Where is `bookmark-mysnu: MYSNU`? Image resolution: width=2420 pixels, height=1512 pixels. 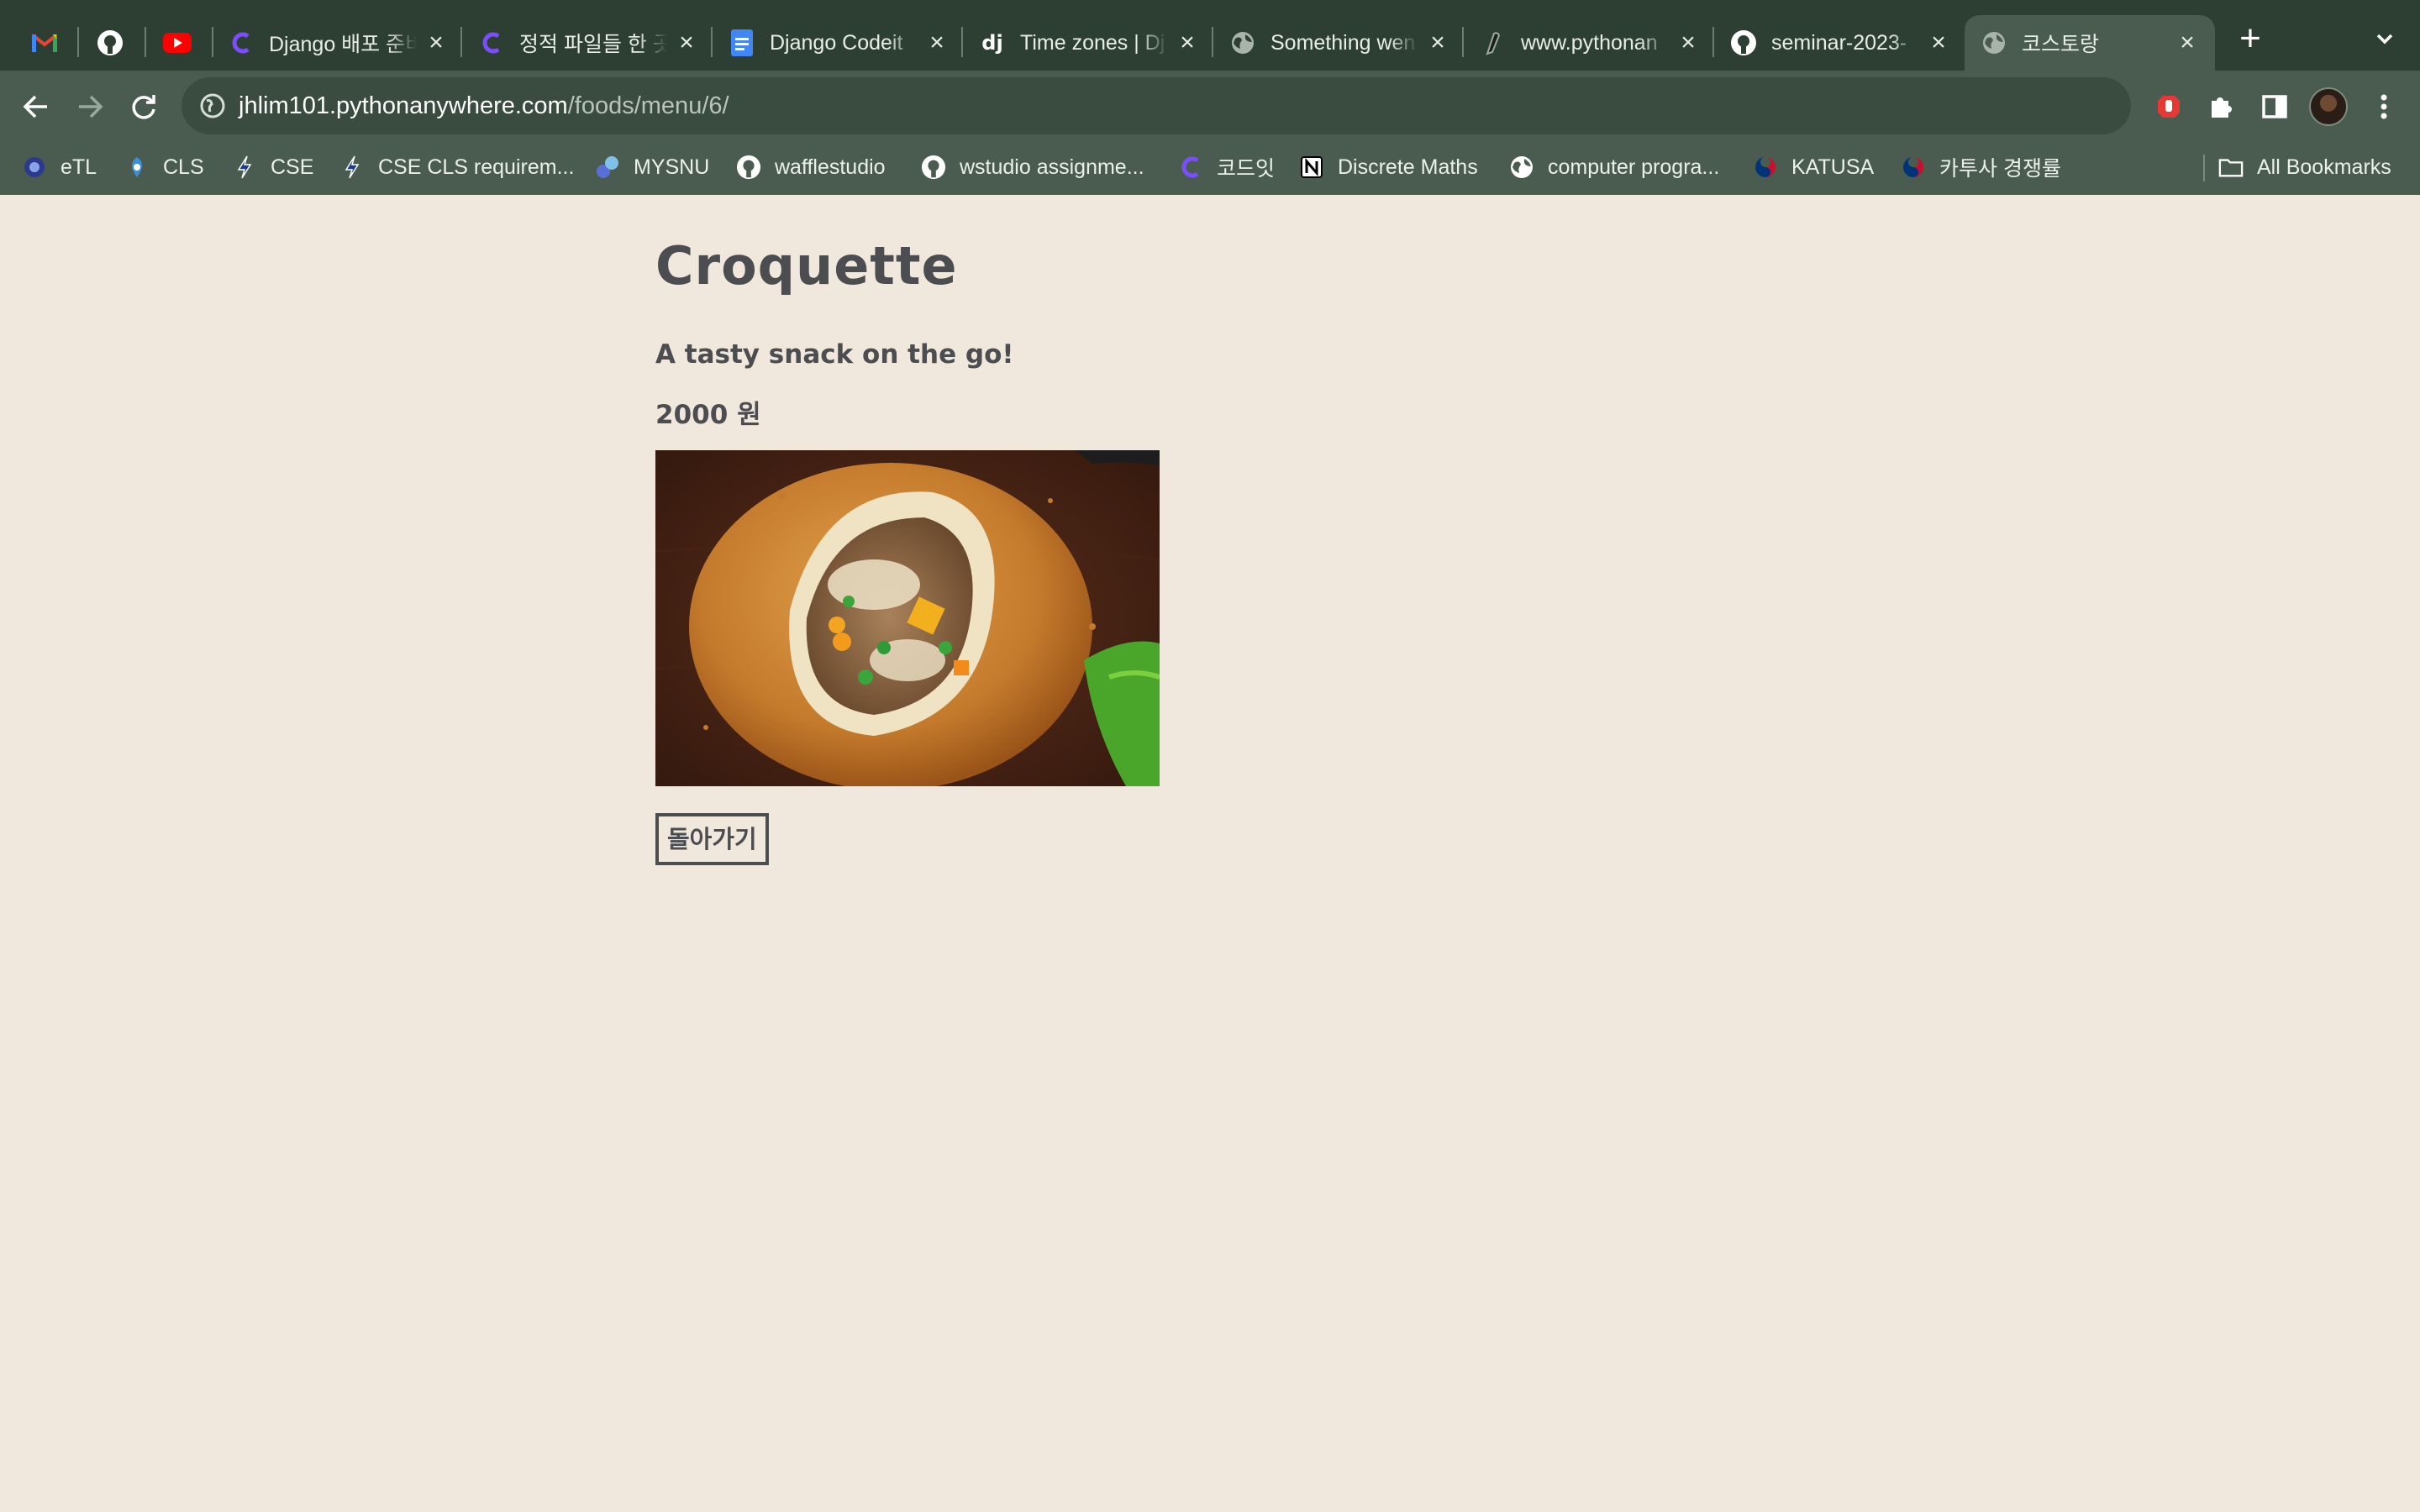 bookmark-mysnu: MYSNU is located at coordinates (652, 167).